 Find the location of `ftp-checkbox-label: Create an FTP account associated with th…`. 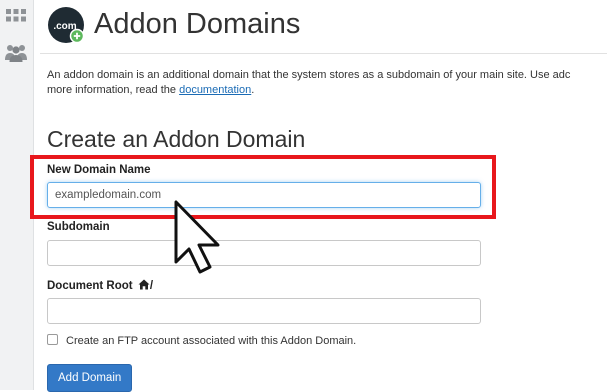

ftp-checkbox-label: Create an FTP account associated with th… is located at coordinates (211, 341).